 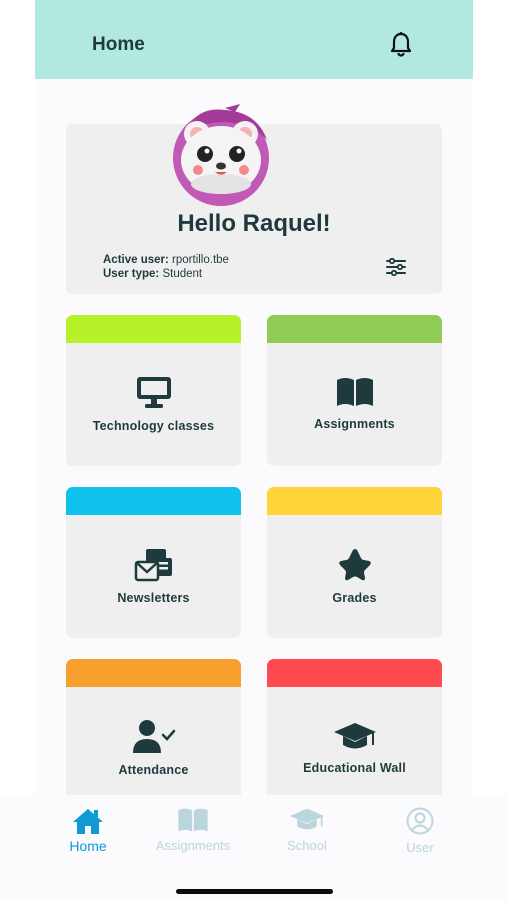 What do you see at coordinates (254, 39) in the screenshot?
I see `app-header: Home` at bounding box center [254, 39].